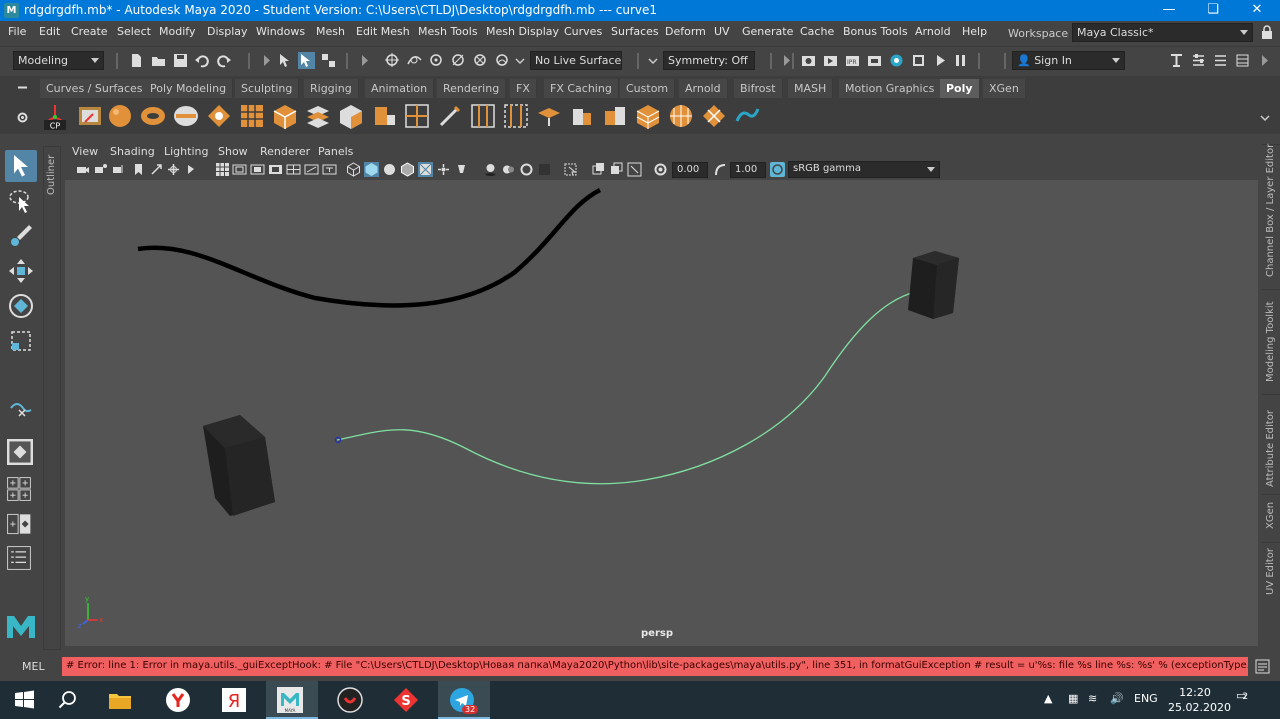 This screenshot has width=1280, height=719. What do you see at coordinates (852, 60) in the screenshot?
I see `ipr-render-icon: IPR` at bounding box center [852, 60].